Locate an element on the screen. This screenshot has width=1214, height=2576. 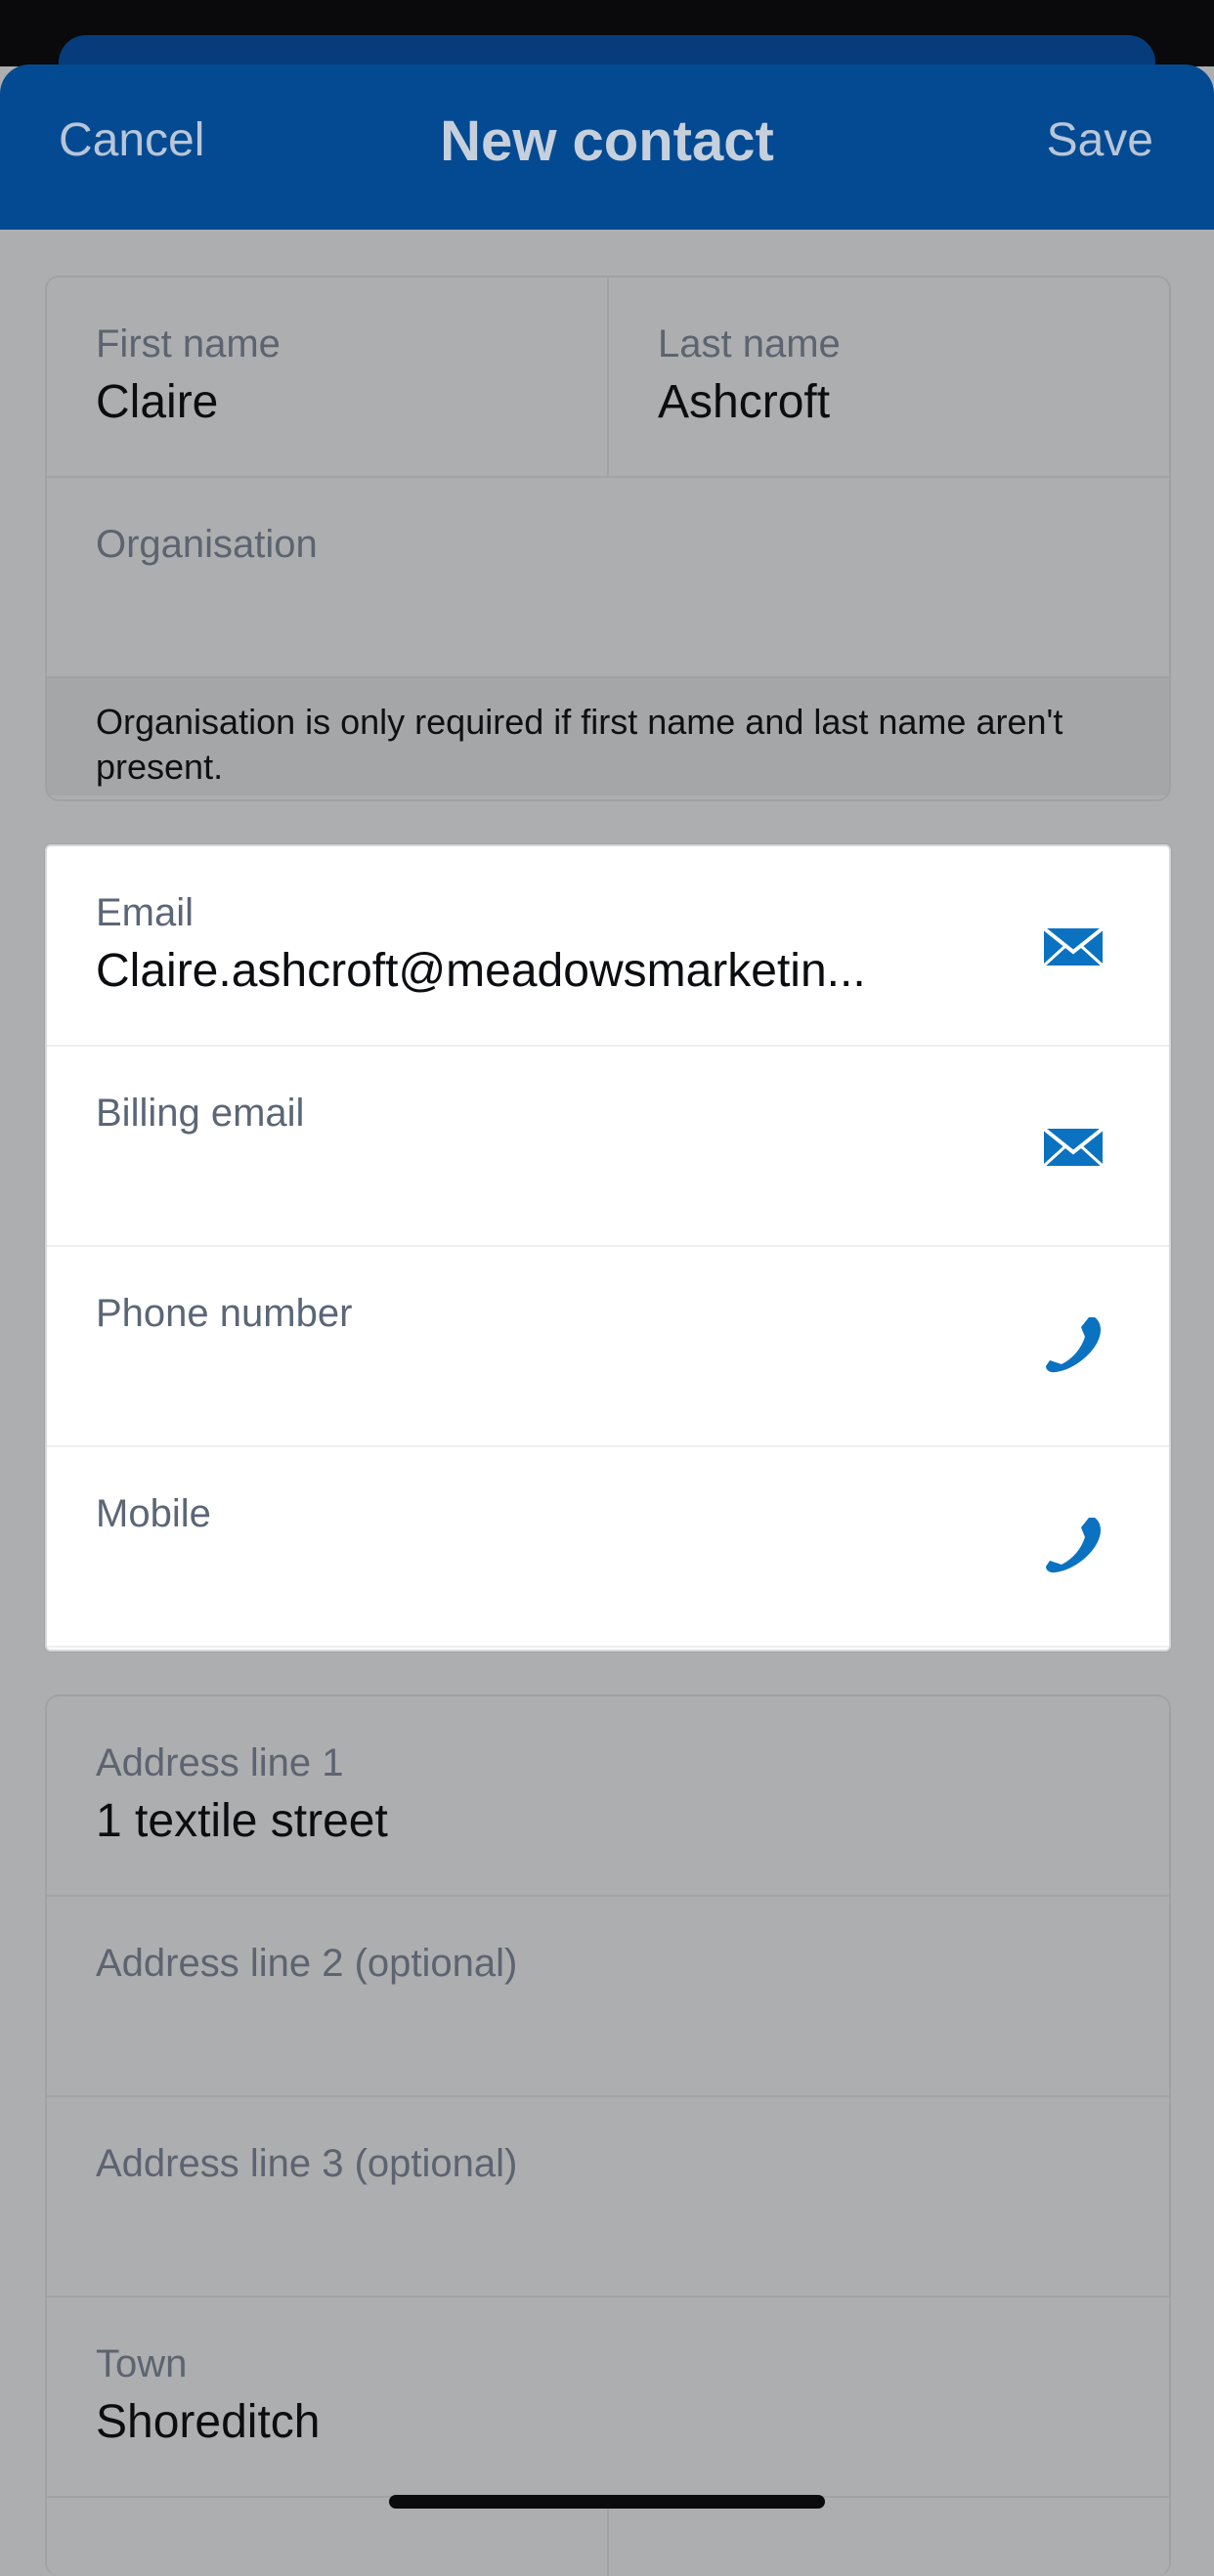
email-label: Email is located at coordinates (145, 913).